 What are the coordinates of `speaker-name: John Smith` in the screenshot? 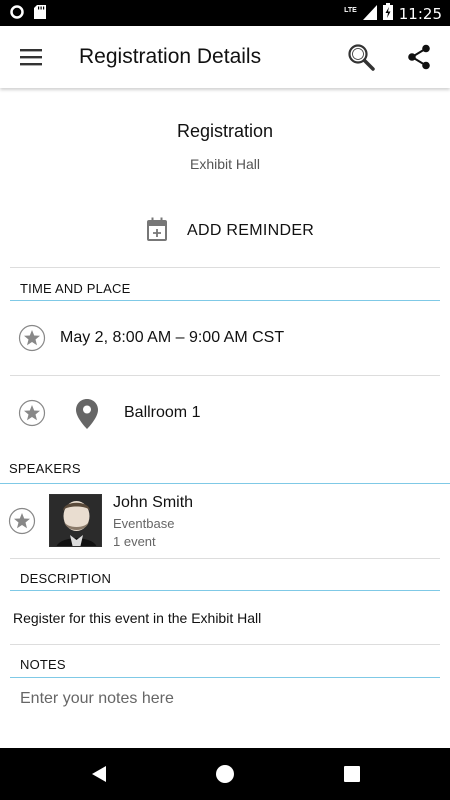 It's located at (153, 503).